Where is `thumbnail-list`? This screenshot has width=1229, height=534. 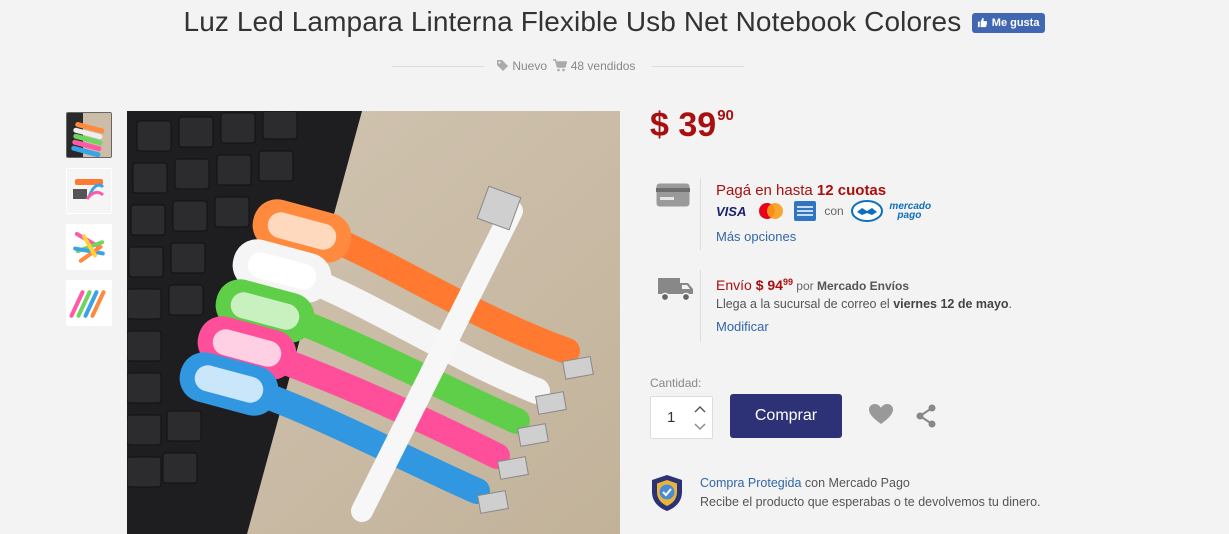 thumbnail-list is located at coordinates (89, 224).